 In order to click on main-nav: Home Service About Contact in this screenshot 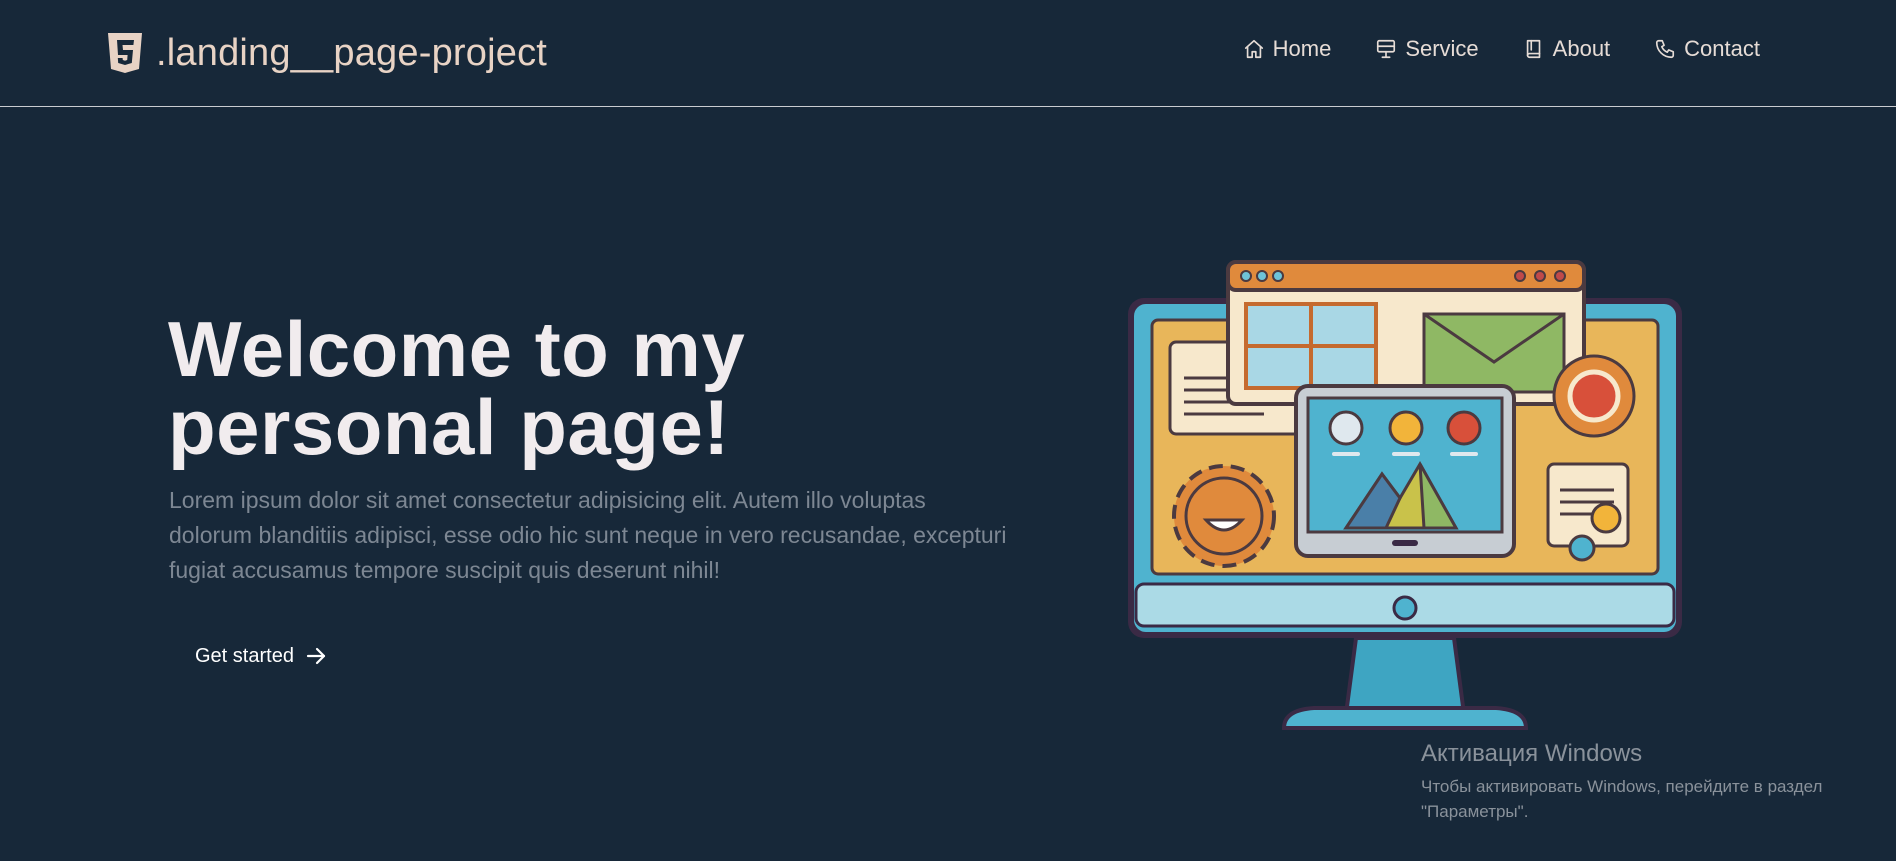, I will do `click(1501, 49)`.